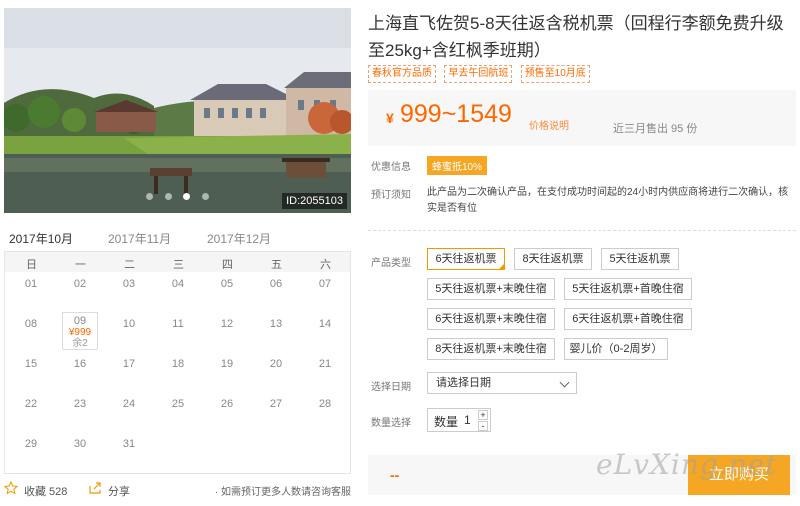  Describe the element at coordinates (276, 364) in the screenshot. I see `calendar-day: 20` at that location.